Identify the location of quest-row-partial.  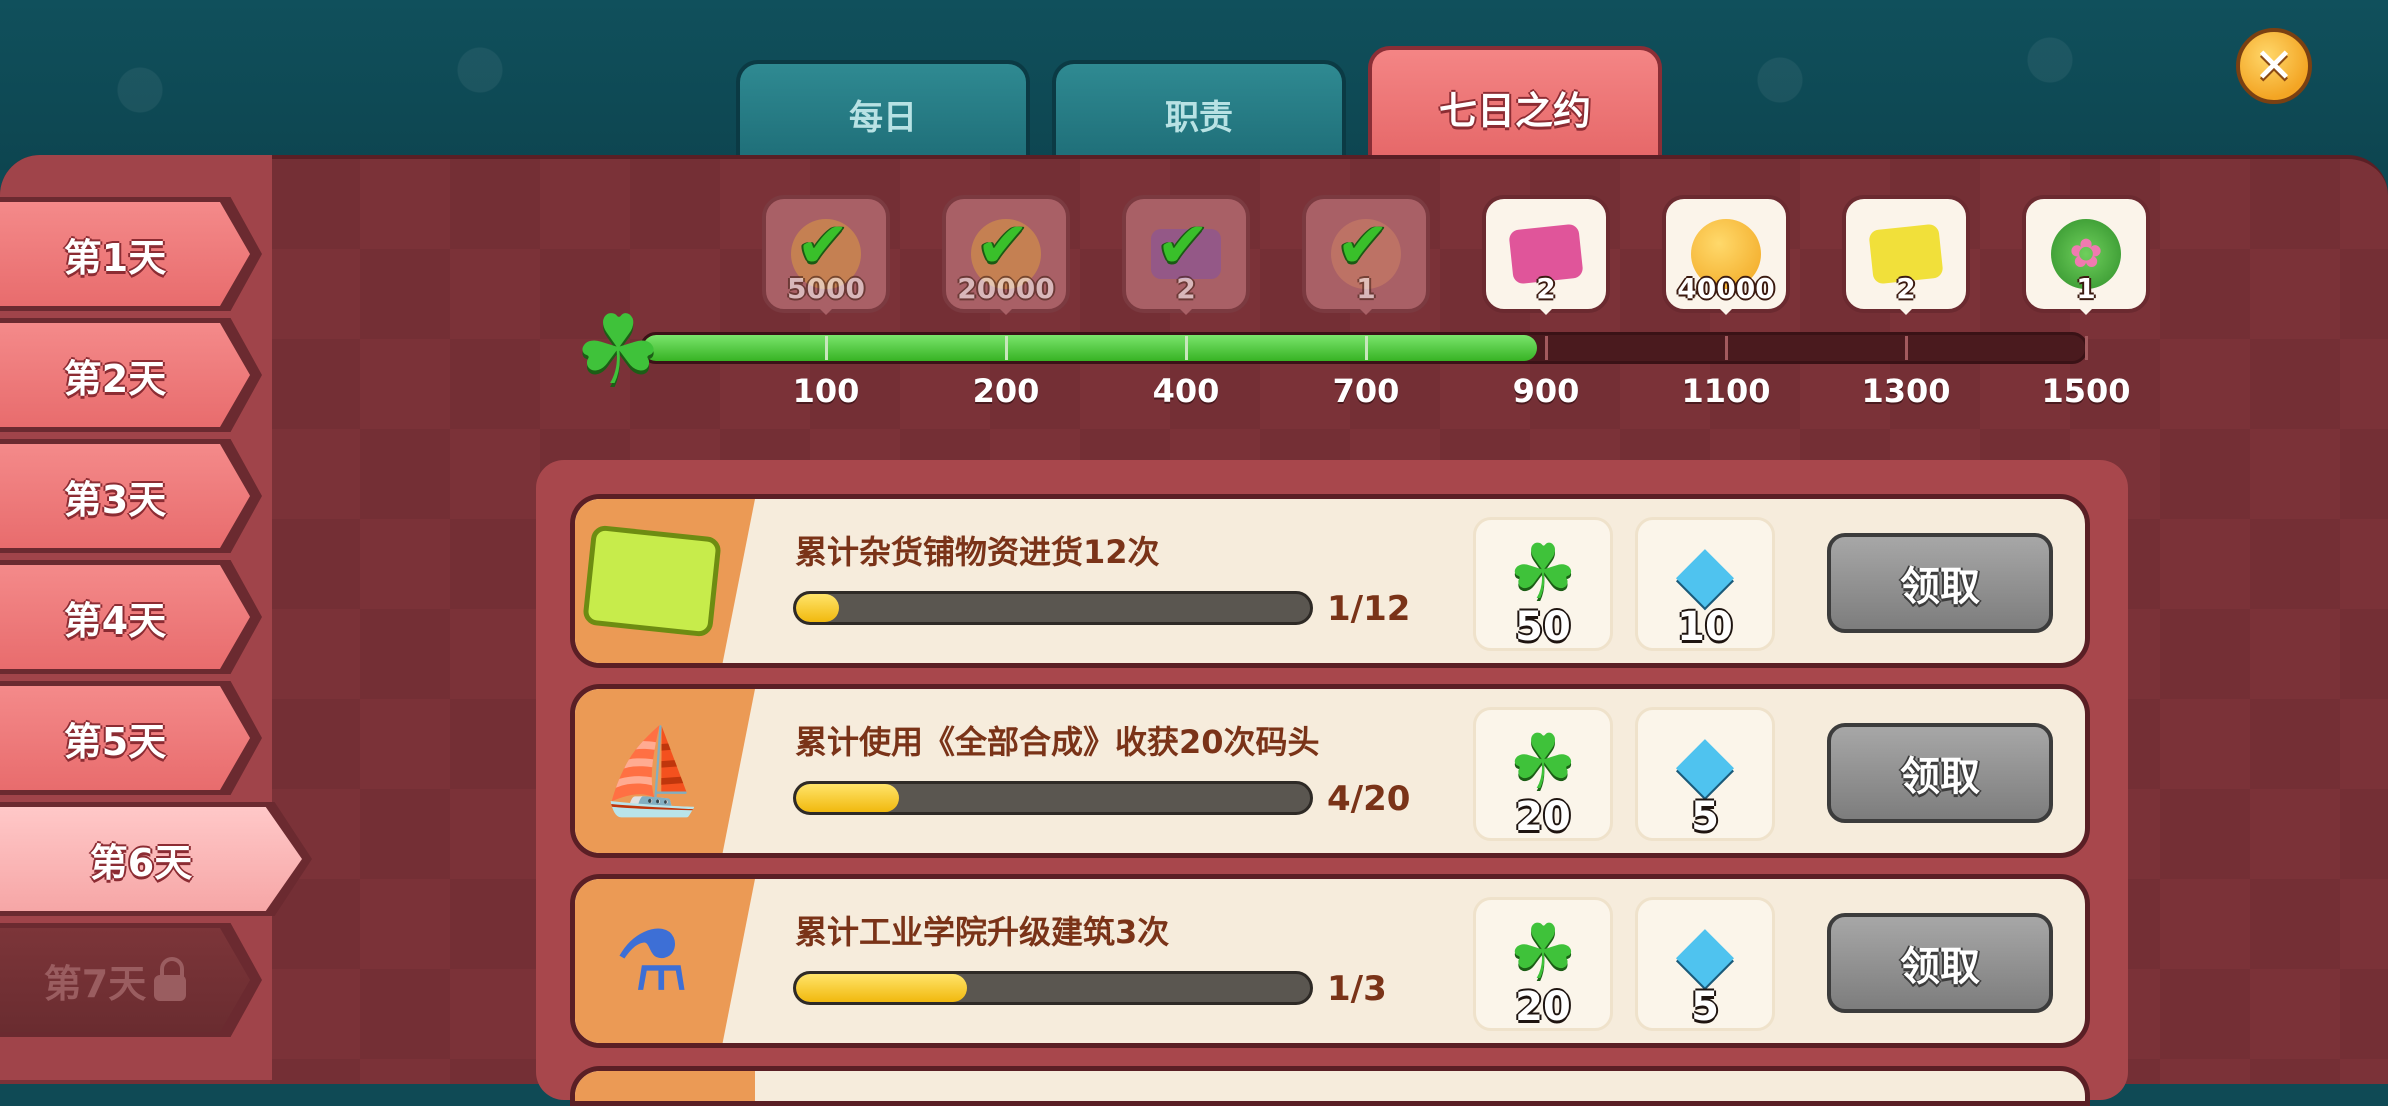
(1330, 1086).